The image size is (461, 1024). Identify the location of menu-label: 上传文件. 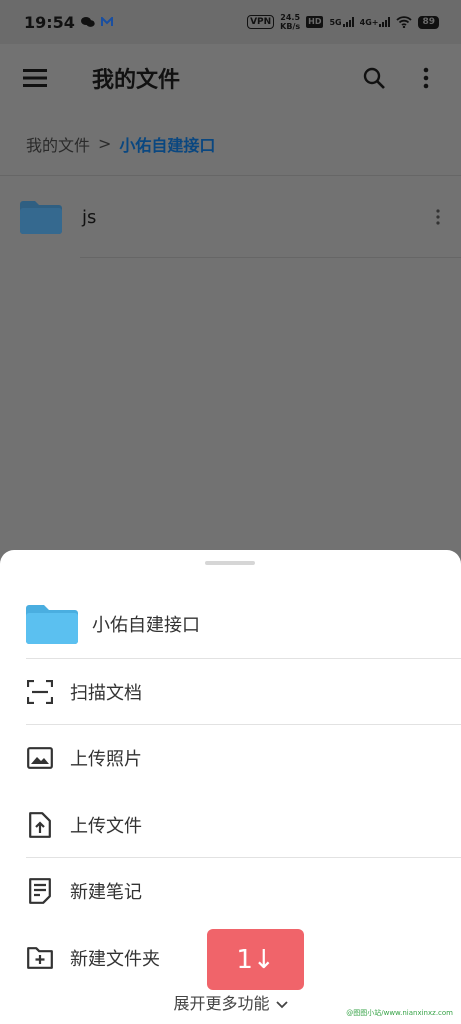
(106, 826).